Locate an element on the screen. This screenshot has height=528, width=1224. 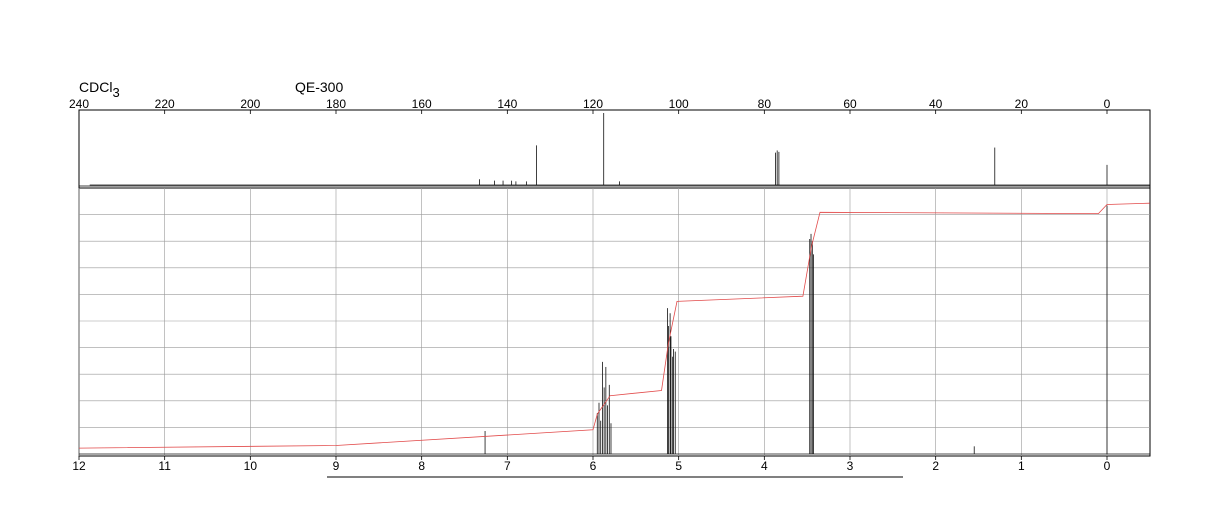
proton-tick-label: 2 is located at coordinates (935, 466).